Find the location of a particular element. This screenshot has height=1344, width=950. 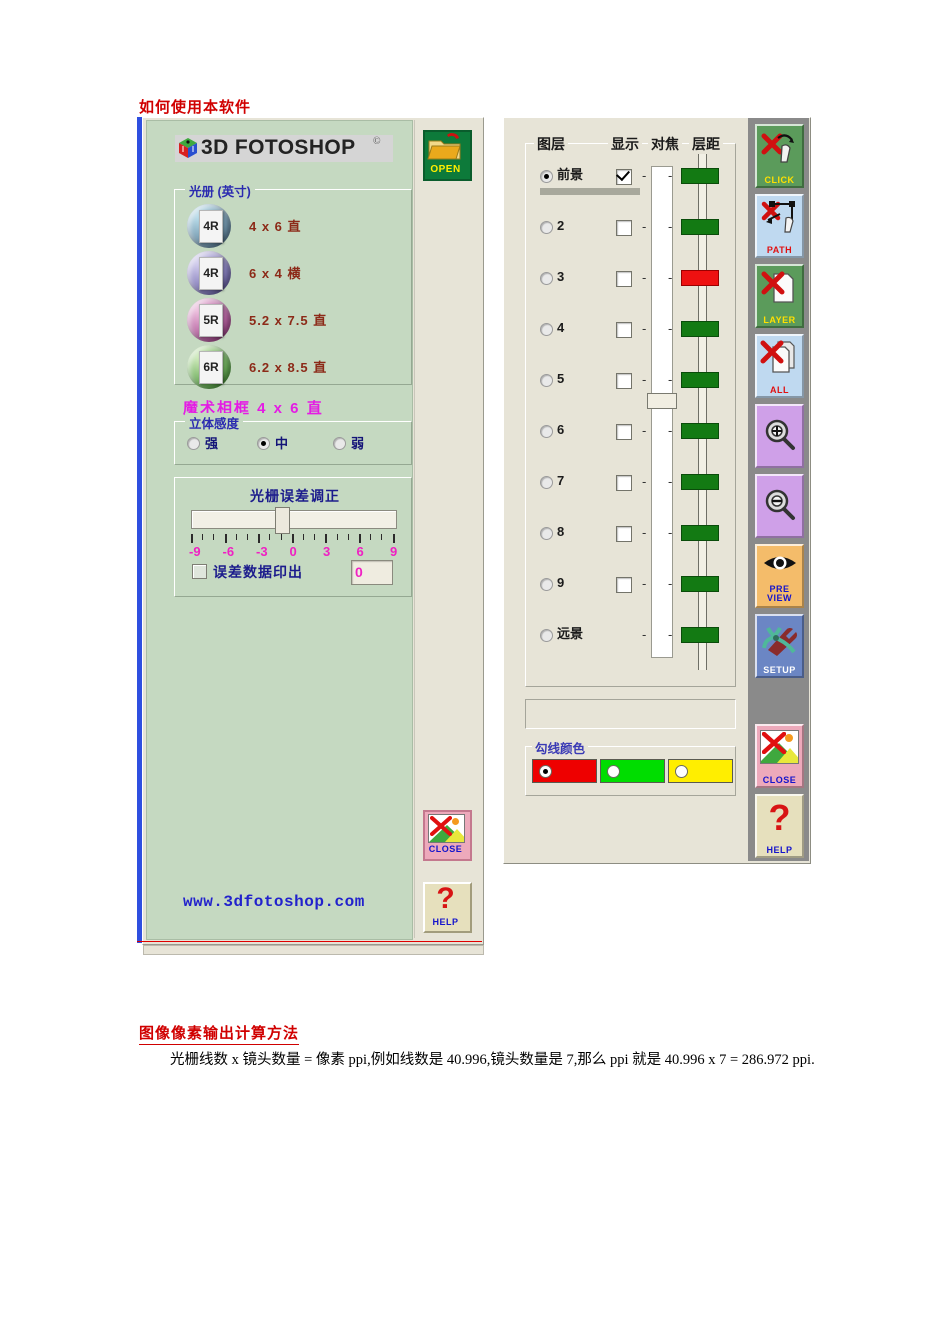

calibration-slider-thumb is located at coordinates (282, 520).